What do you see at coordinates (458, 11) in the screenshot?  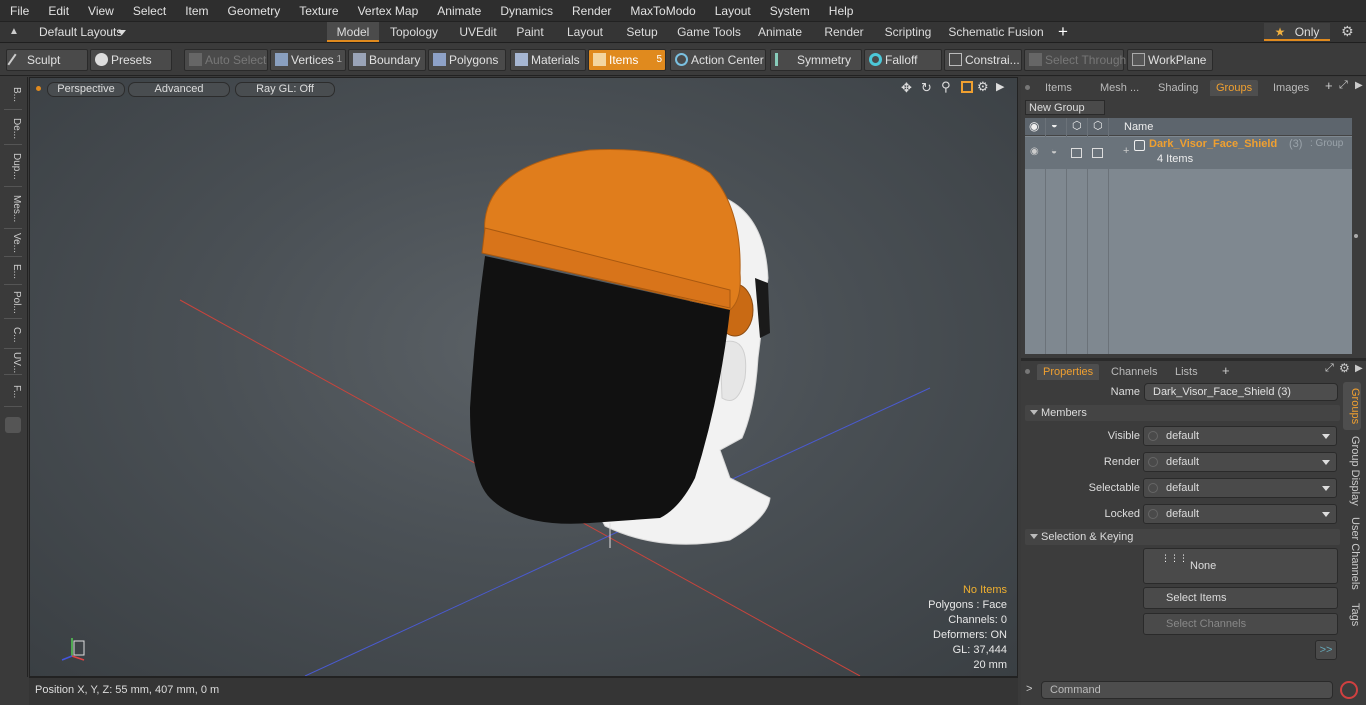 I see `menu-item-animate: Animate` at bounding box center [458, 11].